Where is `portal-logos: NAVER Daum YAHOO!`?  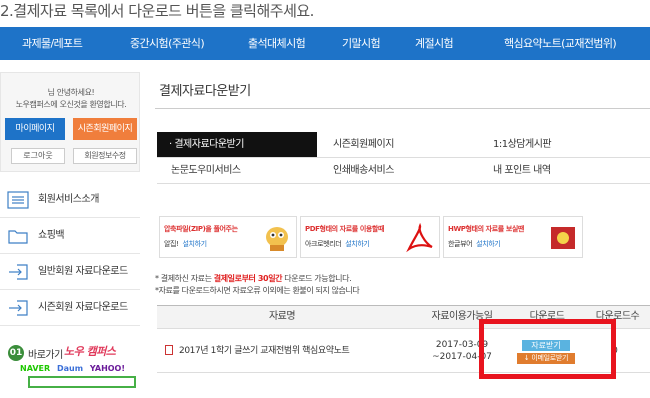 portal-logos: NAVER Daum YAHOO! is located at coordinates (74, 369).